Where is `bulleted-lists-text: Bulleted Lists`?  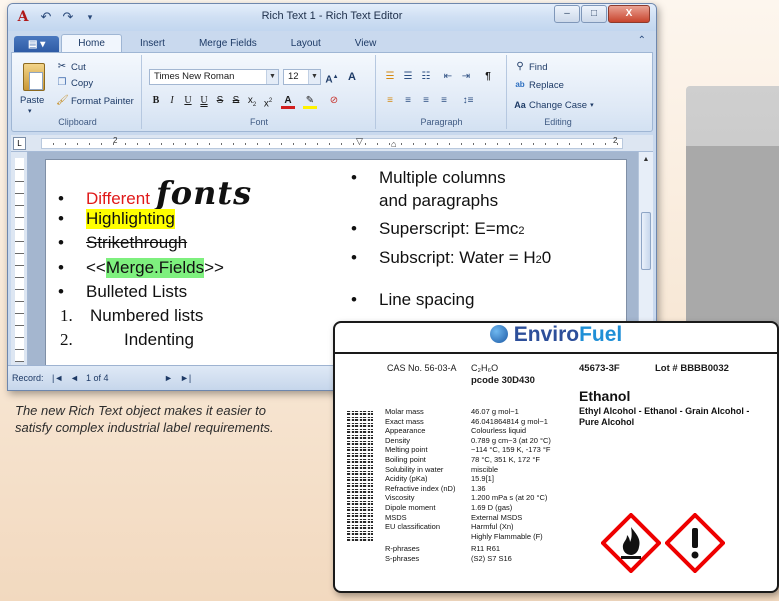
bulleted-lists-text: Bulleted Lists is located at coordinates (137, 291).